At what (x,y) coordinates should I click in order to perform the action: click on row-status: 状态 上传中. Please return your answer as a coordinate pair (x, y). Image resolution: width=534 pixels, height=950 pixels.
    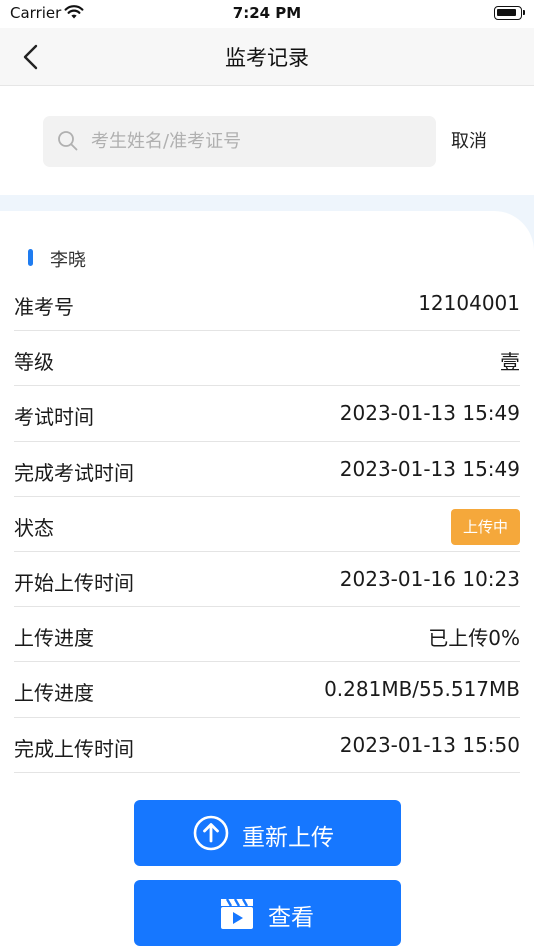
    Looking at the image, I should click on (267, 524).